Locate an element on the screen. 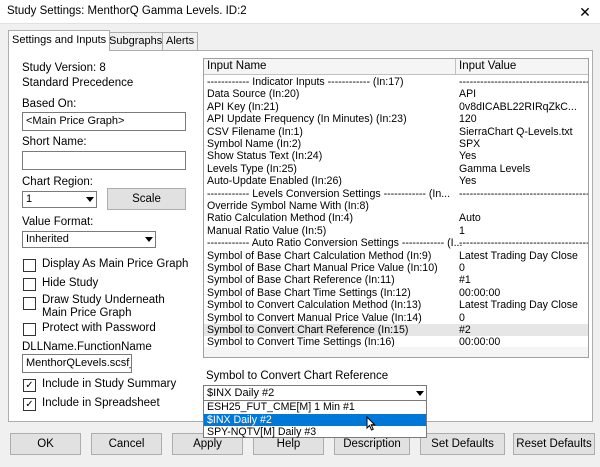 Image resolution: width=600 pixels, height=467 pixels. mouse-cursor-icon is located at coordinates (371, 423).